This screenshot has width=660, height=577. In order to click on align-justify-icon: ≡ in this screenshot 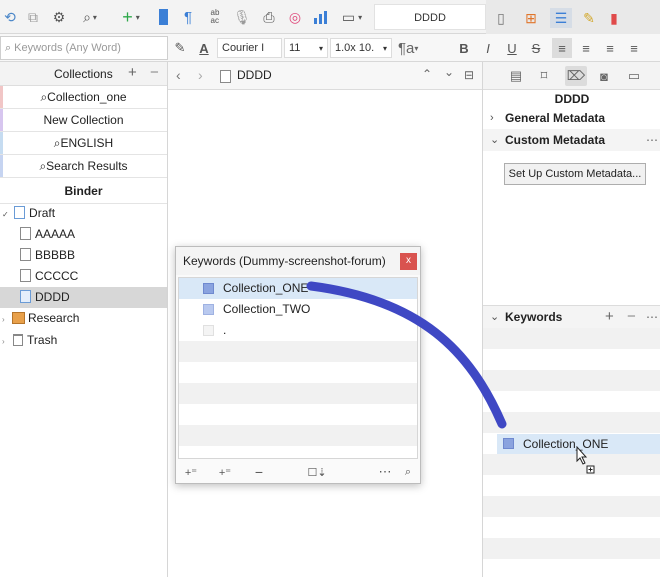, I will do `click(610, 48)`.